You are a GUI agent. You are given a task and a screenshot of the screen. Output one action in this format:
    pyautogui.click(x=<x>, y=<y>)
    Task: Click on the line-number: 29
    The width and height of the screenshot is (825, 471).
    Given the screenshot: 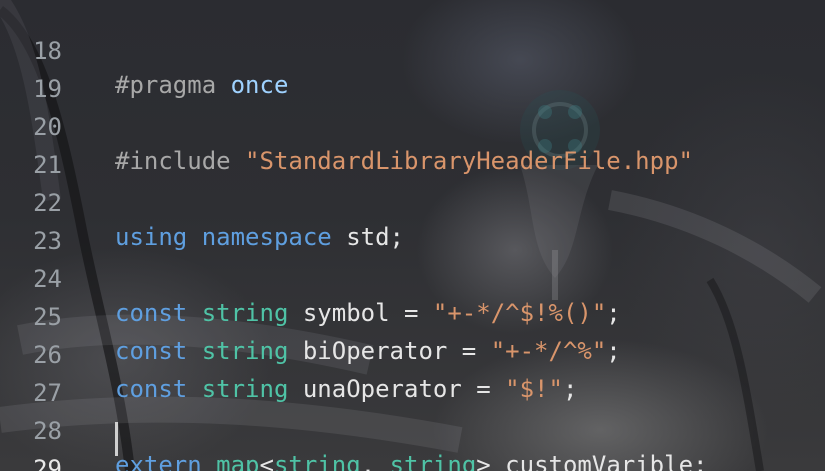 What is the action you would take?
    pyautogui.click(x=47, y=463)
    